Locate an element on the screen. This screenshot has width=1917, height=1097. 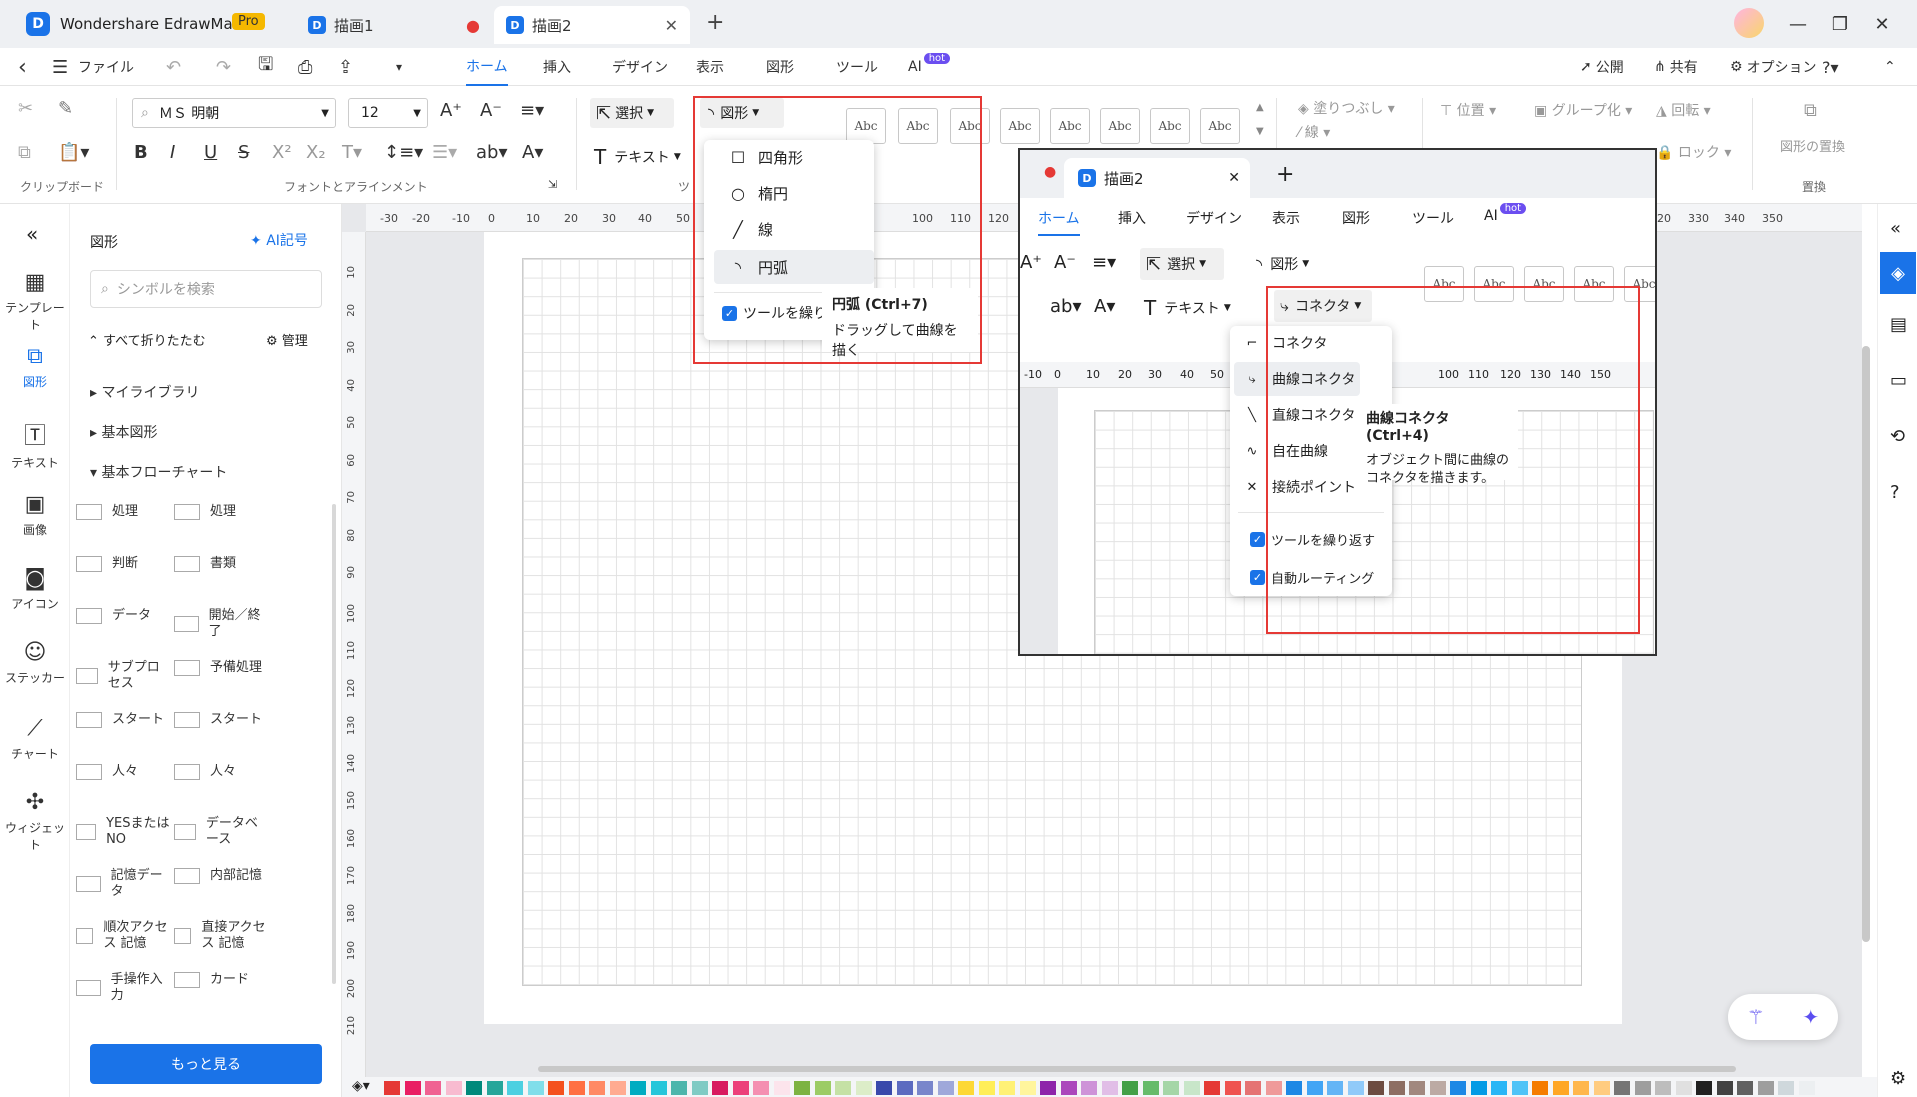
select-button: ⇱ 選択 ▼ is located at coordinates (632, 113).